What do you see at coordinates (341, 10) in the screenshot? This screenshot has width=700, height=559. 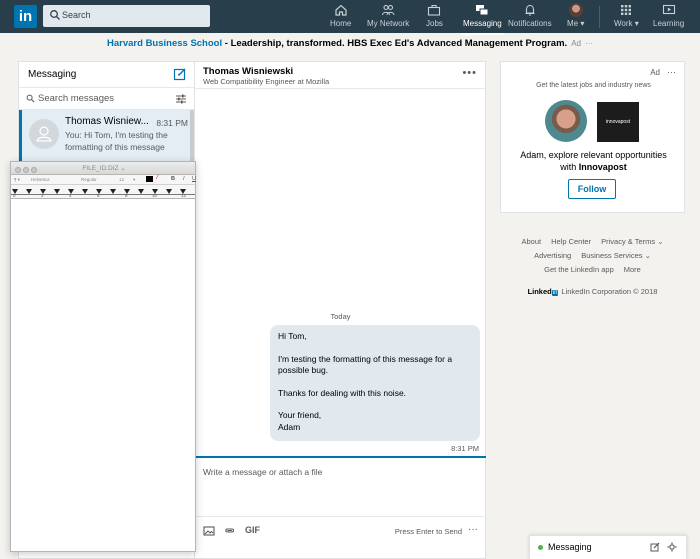 I see `home-icon` at bounding box center [341, 10].